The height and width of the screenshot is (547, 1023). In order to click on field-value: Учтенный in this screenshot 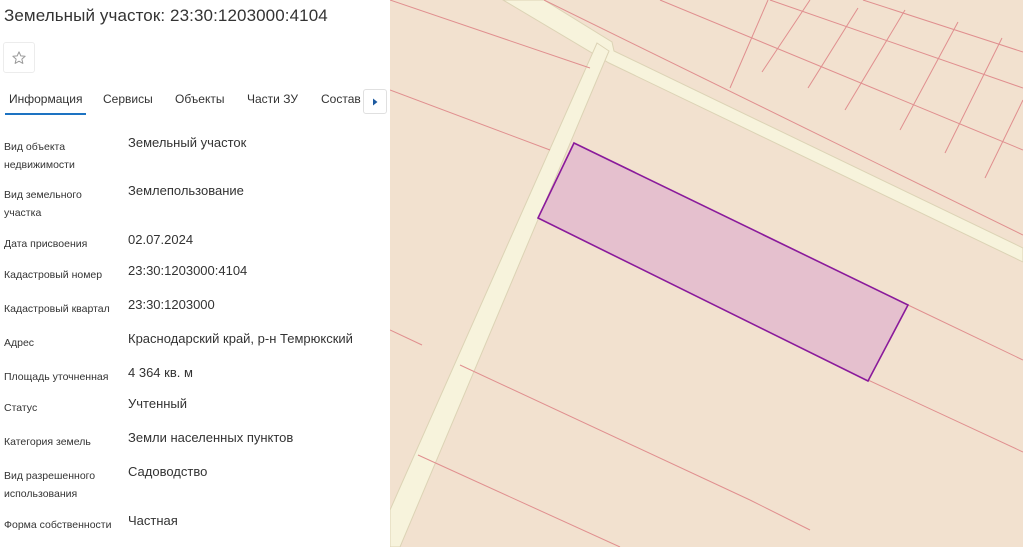, I will do `click(158, 403)`.